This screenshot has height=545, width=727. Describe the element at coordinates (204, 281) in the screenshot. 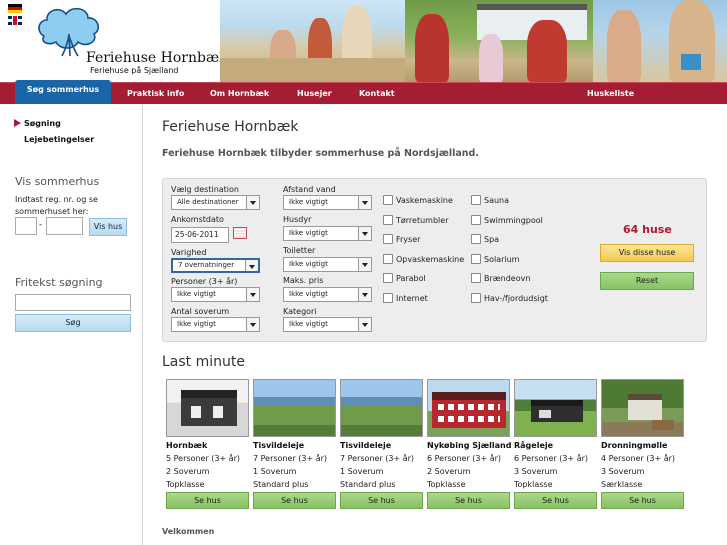

I see `persons-label: Personer (3+ år)` at that location.